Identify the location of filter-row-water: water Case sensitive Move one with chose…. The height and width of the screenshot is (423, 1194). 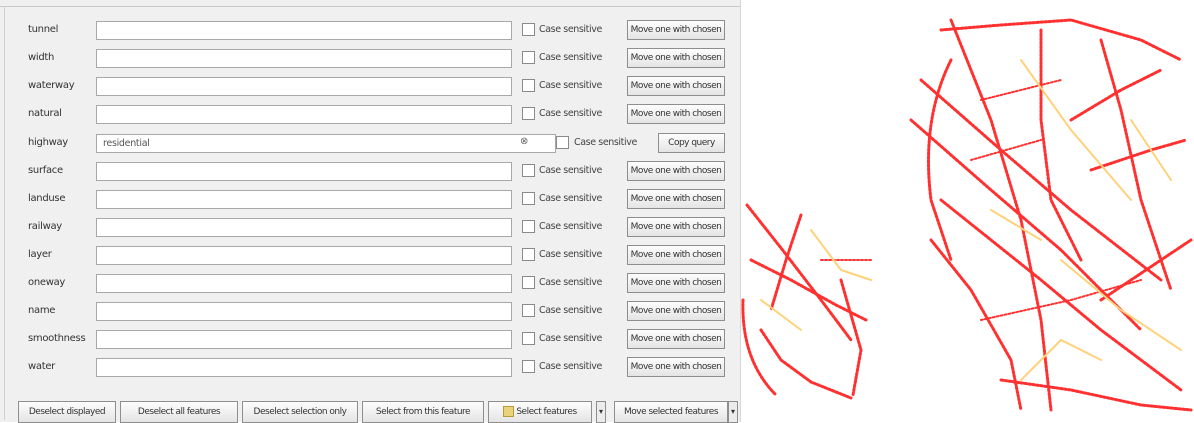
(370, 368).